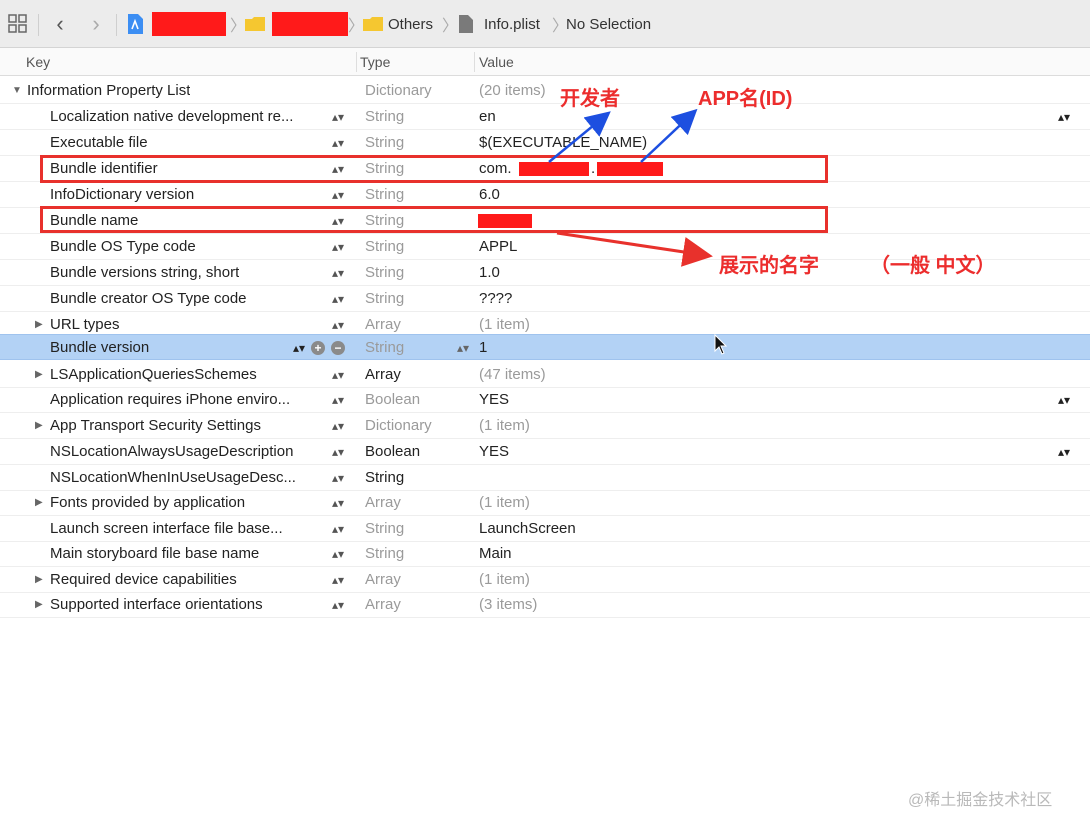 The height and width of the screenshot is (830, 1090). Describe the element at coordinates (155, 553) in the screenshot. I see `key-cell: Main storyboard file base name` at that location.